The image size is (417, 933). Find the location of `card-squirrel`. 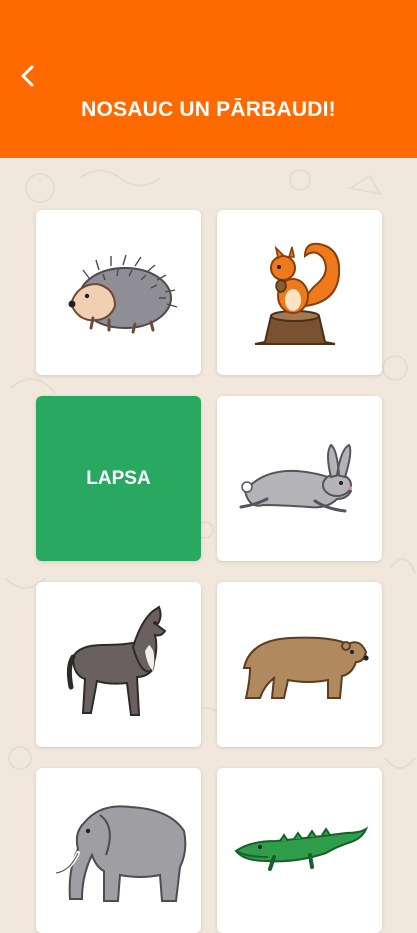

card-squirrel is located at coordinates (299, 292).